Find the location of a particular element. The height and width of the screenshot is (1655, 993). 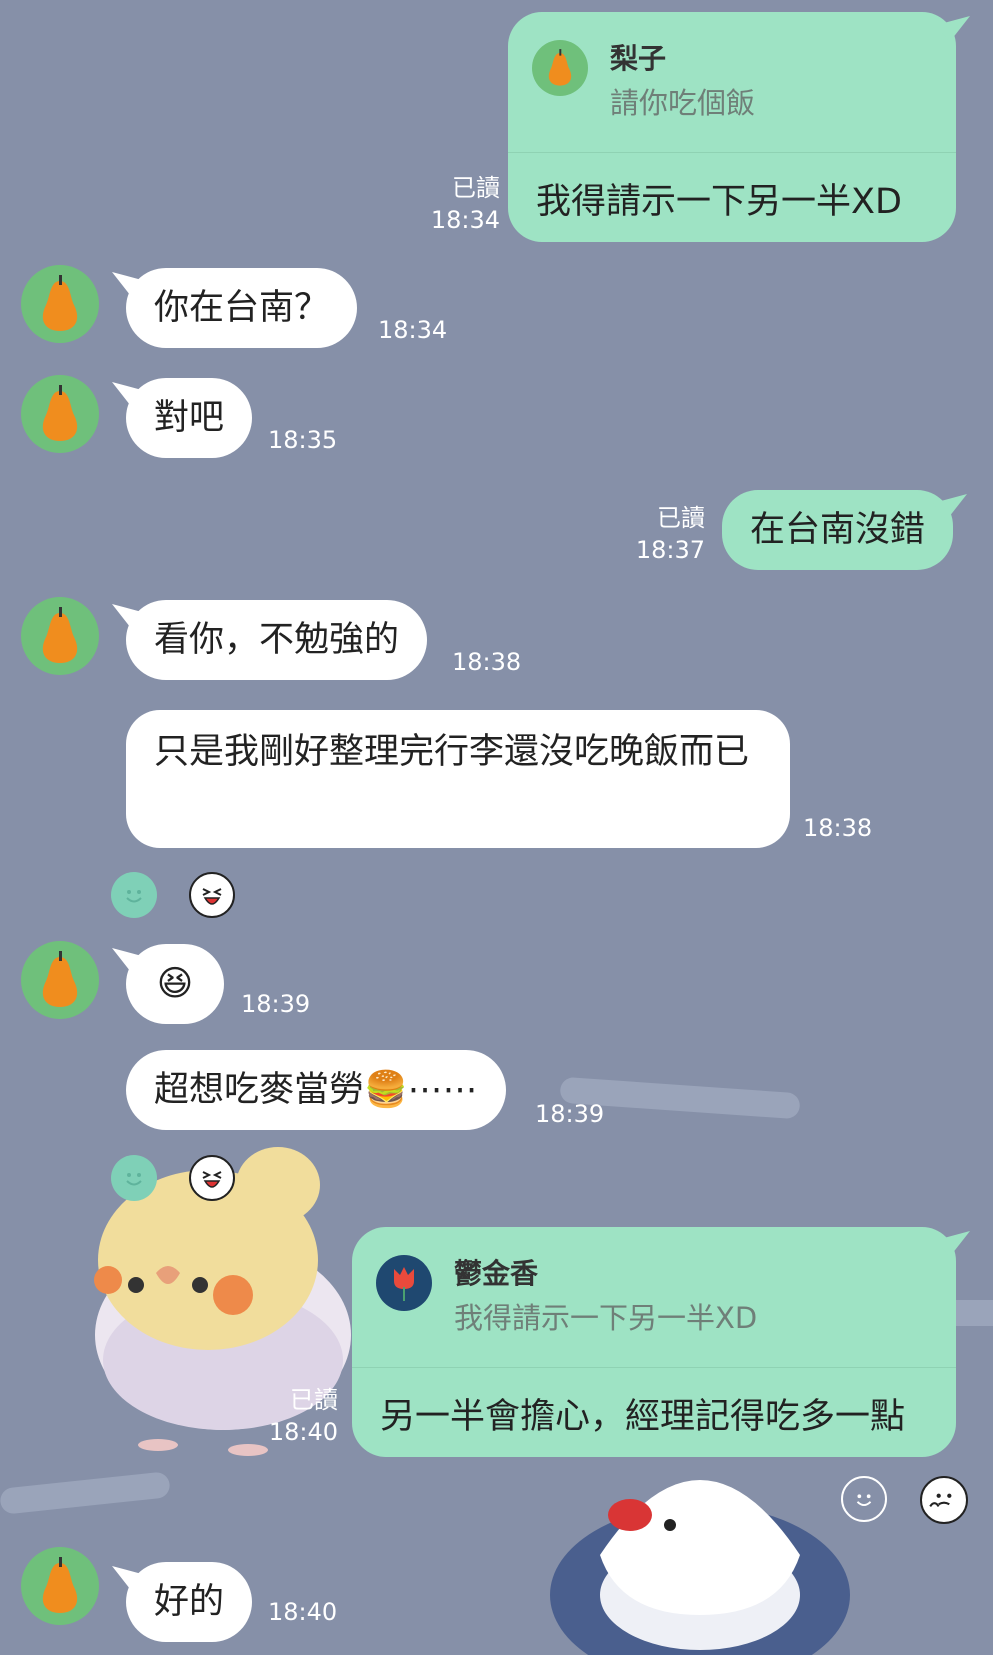

message-text: 在台南沒錯 is located at coordinates (838, 530).